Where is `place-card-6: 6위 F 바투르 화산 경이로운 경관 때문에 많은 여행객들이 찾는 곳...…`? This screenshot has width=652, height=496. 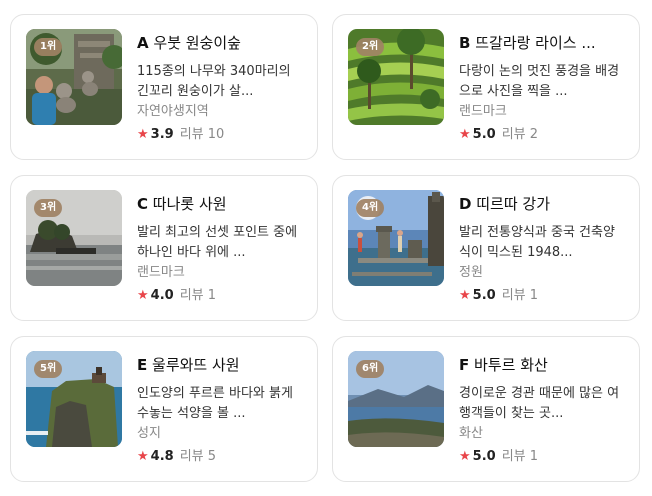 place-card-6: 6위 F 바투르 화산 경이로운 경관 때문에 많은 여행객들이 찾는 곳...… is located at coordinates (486, 409).